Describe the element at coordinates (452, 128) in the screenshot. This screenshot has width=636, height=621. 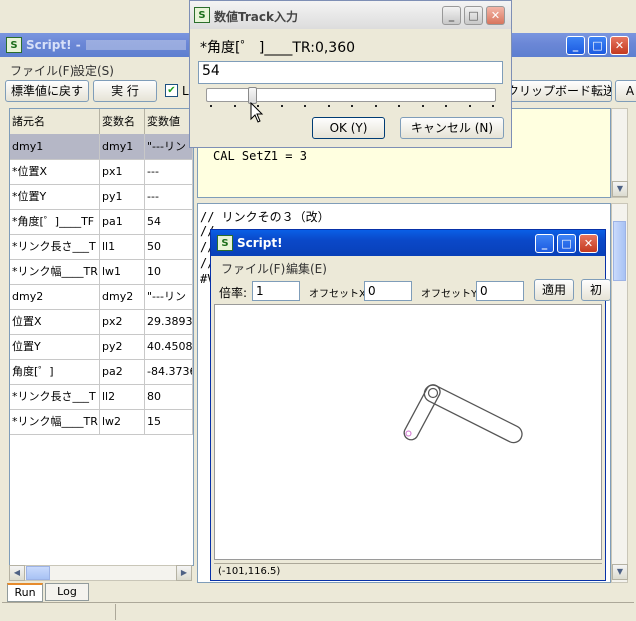
I see `cancel-button: キャンセル (N)` at that location.